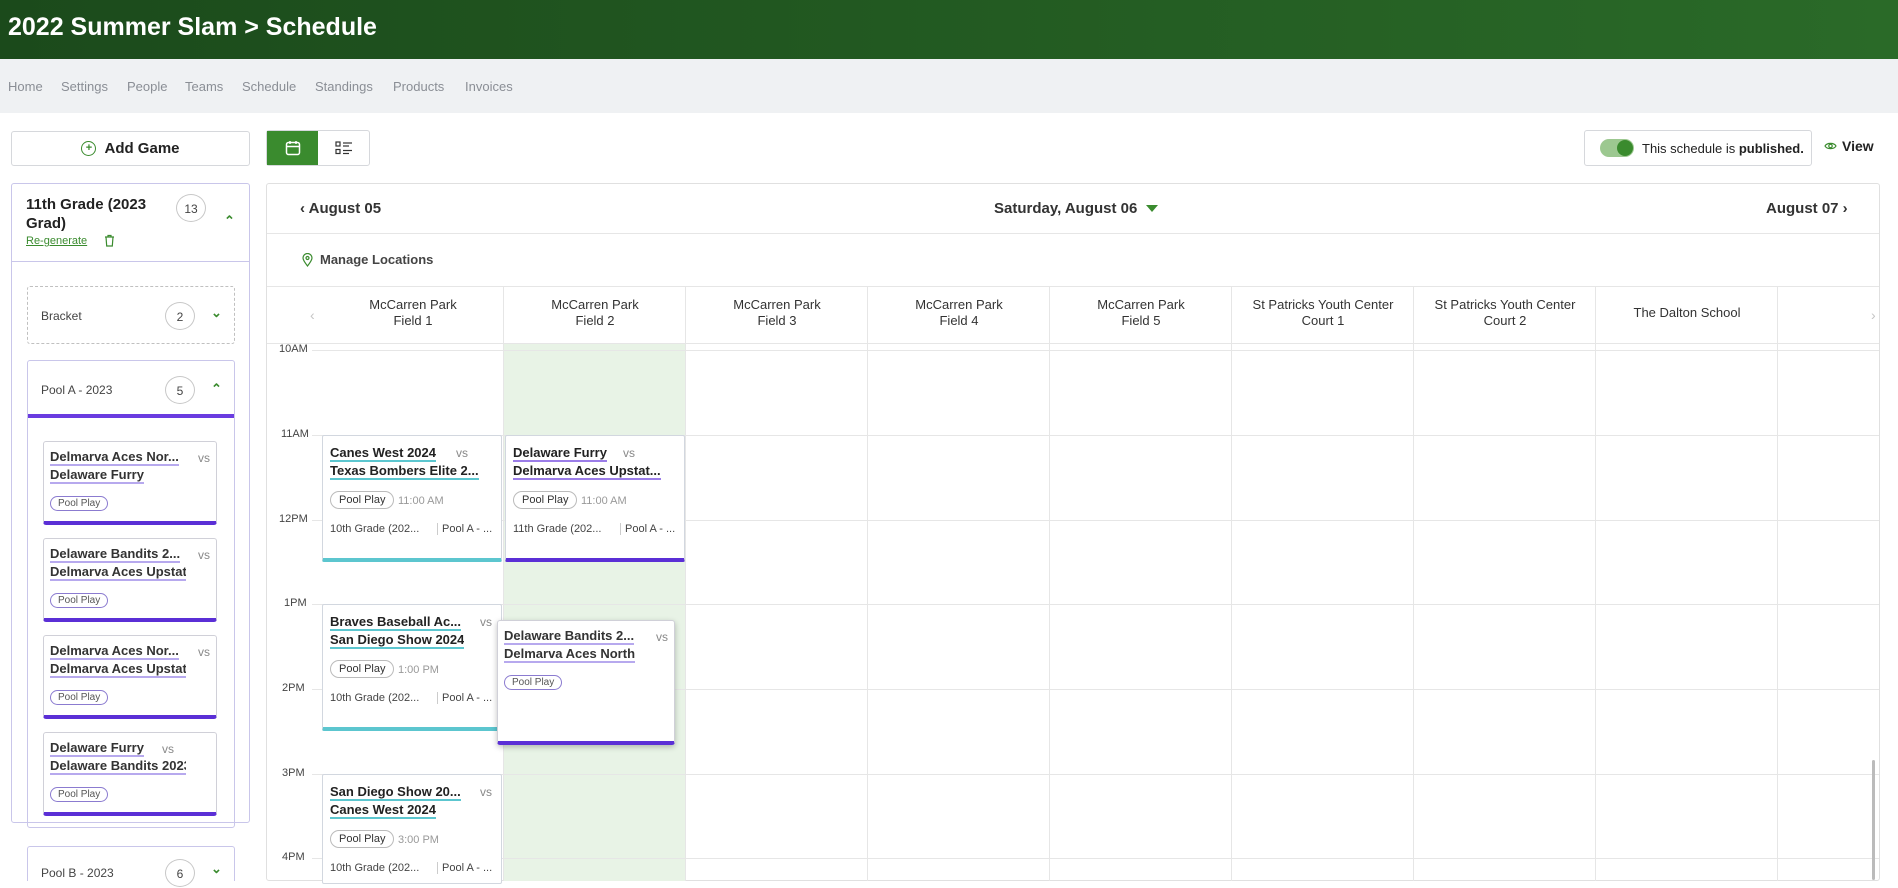 Image resolution: width=1898 pixels, height=888 pixels. I want to click on location-header: McCarren Park Field 5, so click(1141, 313).